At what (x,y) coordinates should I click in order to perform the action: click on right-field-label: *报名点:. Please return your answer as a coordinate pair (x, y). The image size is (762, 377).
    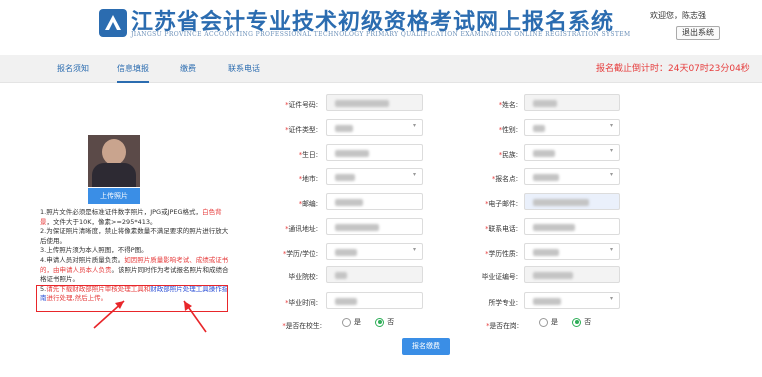
    Looking at the image, I should click on (504, 179).